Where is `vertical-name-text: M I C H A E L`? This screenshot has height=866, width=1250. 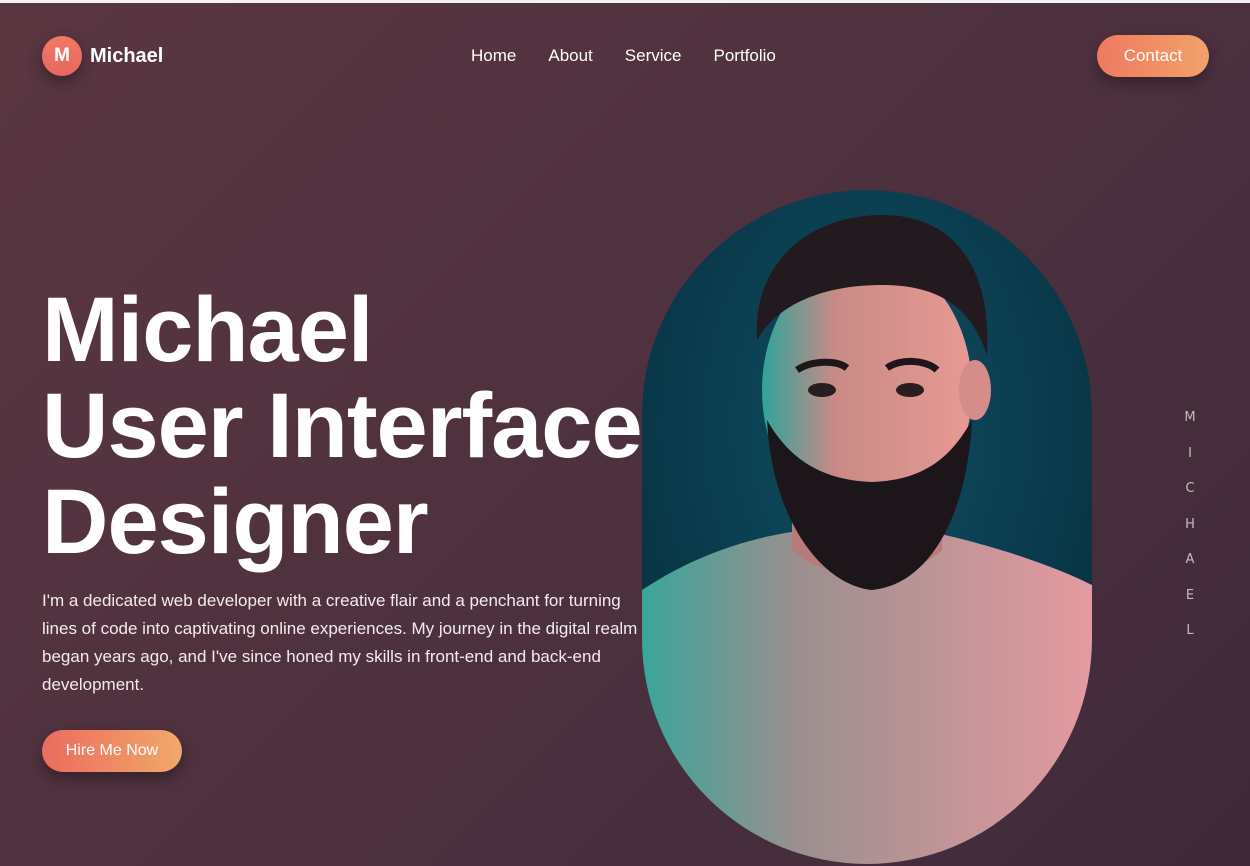
vertical-name-text: M I C H A E L is located at coordinates (1190, 524).